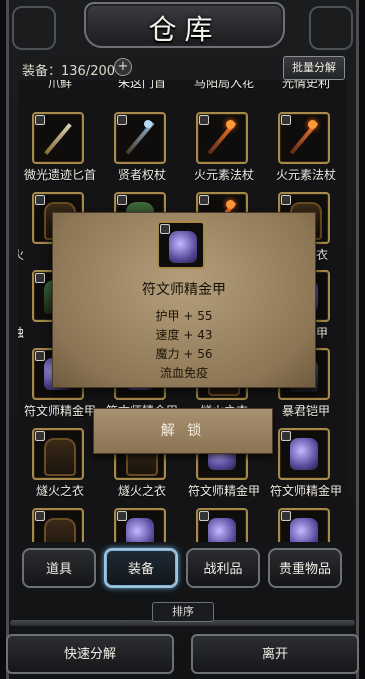 Image resolution: width=365 pixels, height=679 pixels. What do you see at coordinates (58, 138) in the screenshot?
I see `dagger-icon` at bounding box center [58, 138].